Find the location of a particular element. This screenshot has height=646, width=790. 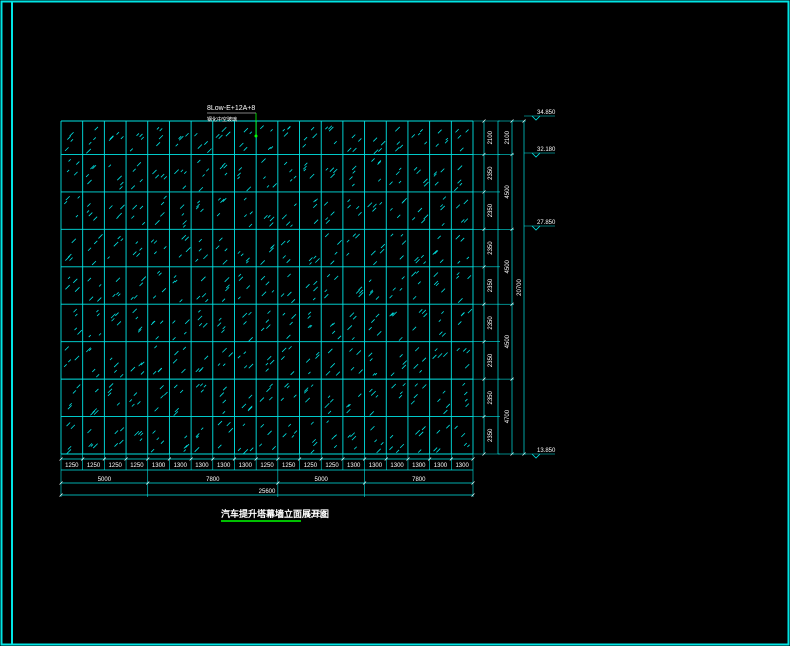

total-width-label: 25600 is located at coordinates (267, 492).